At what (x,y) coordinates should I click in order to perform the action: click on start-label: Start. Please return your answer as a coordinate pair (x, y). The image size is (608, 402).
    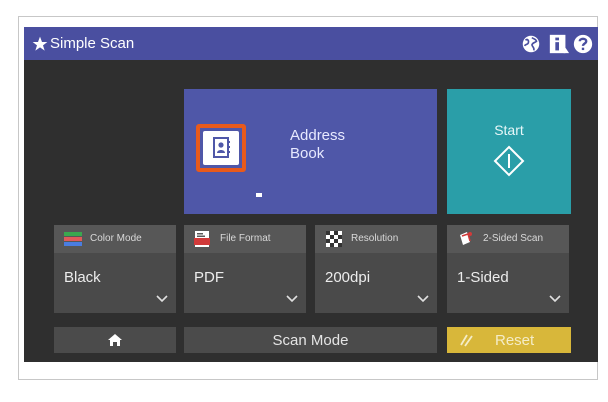
    Looking at the image, I should click on (509, 130).